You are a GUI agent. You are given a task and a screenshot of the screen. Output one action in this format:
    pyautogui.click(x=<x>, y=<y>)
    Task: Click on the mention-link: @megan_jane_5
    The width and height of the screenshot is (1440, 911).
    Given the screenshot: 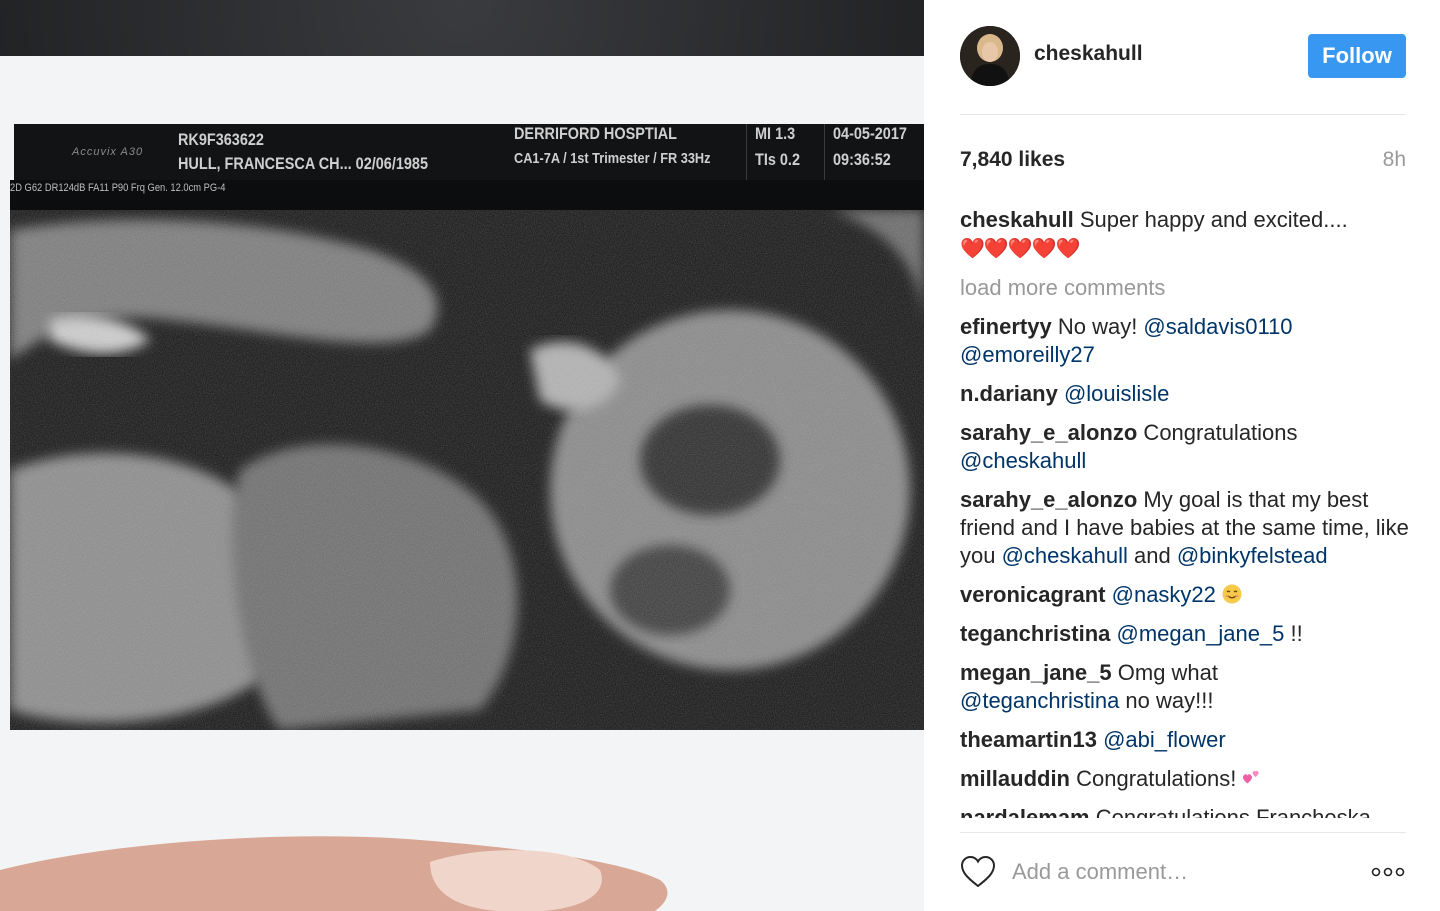 What is the action you would take?
    pyautogui.click(x=1201, y=633)
    